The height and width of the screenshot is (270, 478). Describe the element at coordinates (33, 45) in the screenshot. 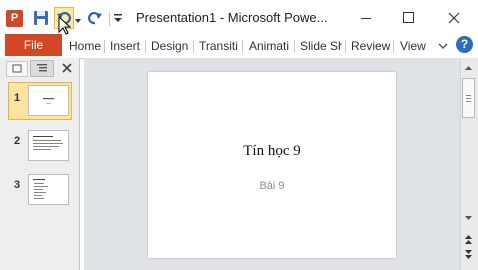

I see `file-tab: File` at that location.